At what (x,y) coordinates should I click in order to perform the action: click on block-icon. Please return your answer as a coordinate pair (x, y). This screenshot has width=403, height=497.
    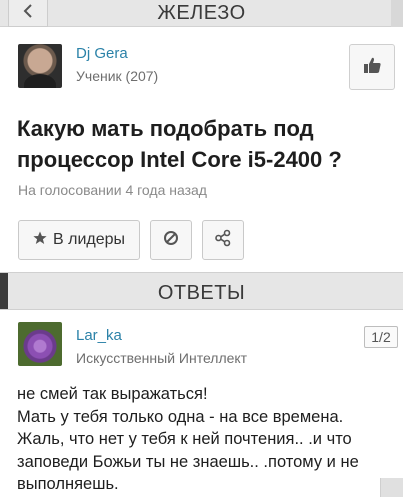
    Looking at the image, I should click on (171, 240).